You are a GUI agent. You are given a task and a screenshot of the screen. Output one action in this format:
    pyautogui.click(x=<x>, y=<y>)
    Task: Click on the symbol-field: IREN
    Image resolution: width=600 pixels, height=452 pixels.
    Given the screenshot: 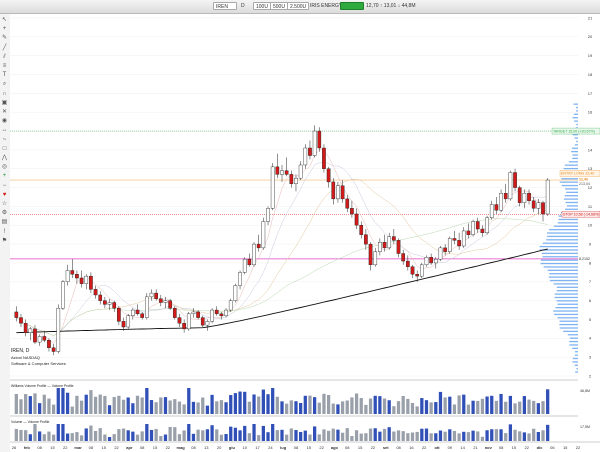 What is the action you would take?
    pyautogui.click(x=225, y=6)
    